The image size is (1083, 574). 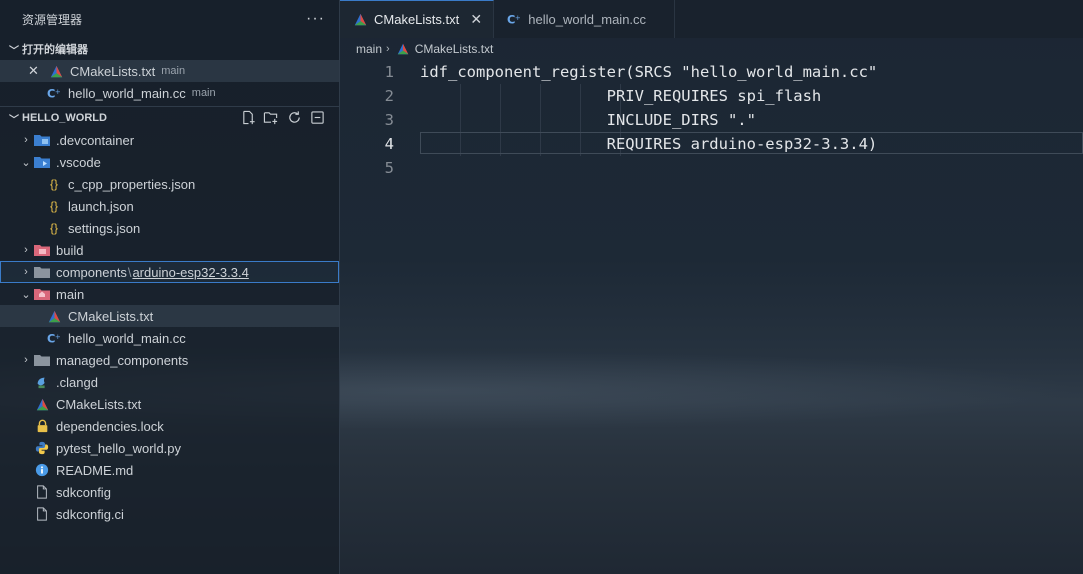 What do you see at coordinates (514, 19) in the screenshot?
I see `cpp-icon: C +` at bounding box center [514, 19].